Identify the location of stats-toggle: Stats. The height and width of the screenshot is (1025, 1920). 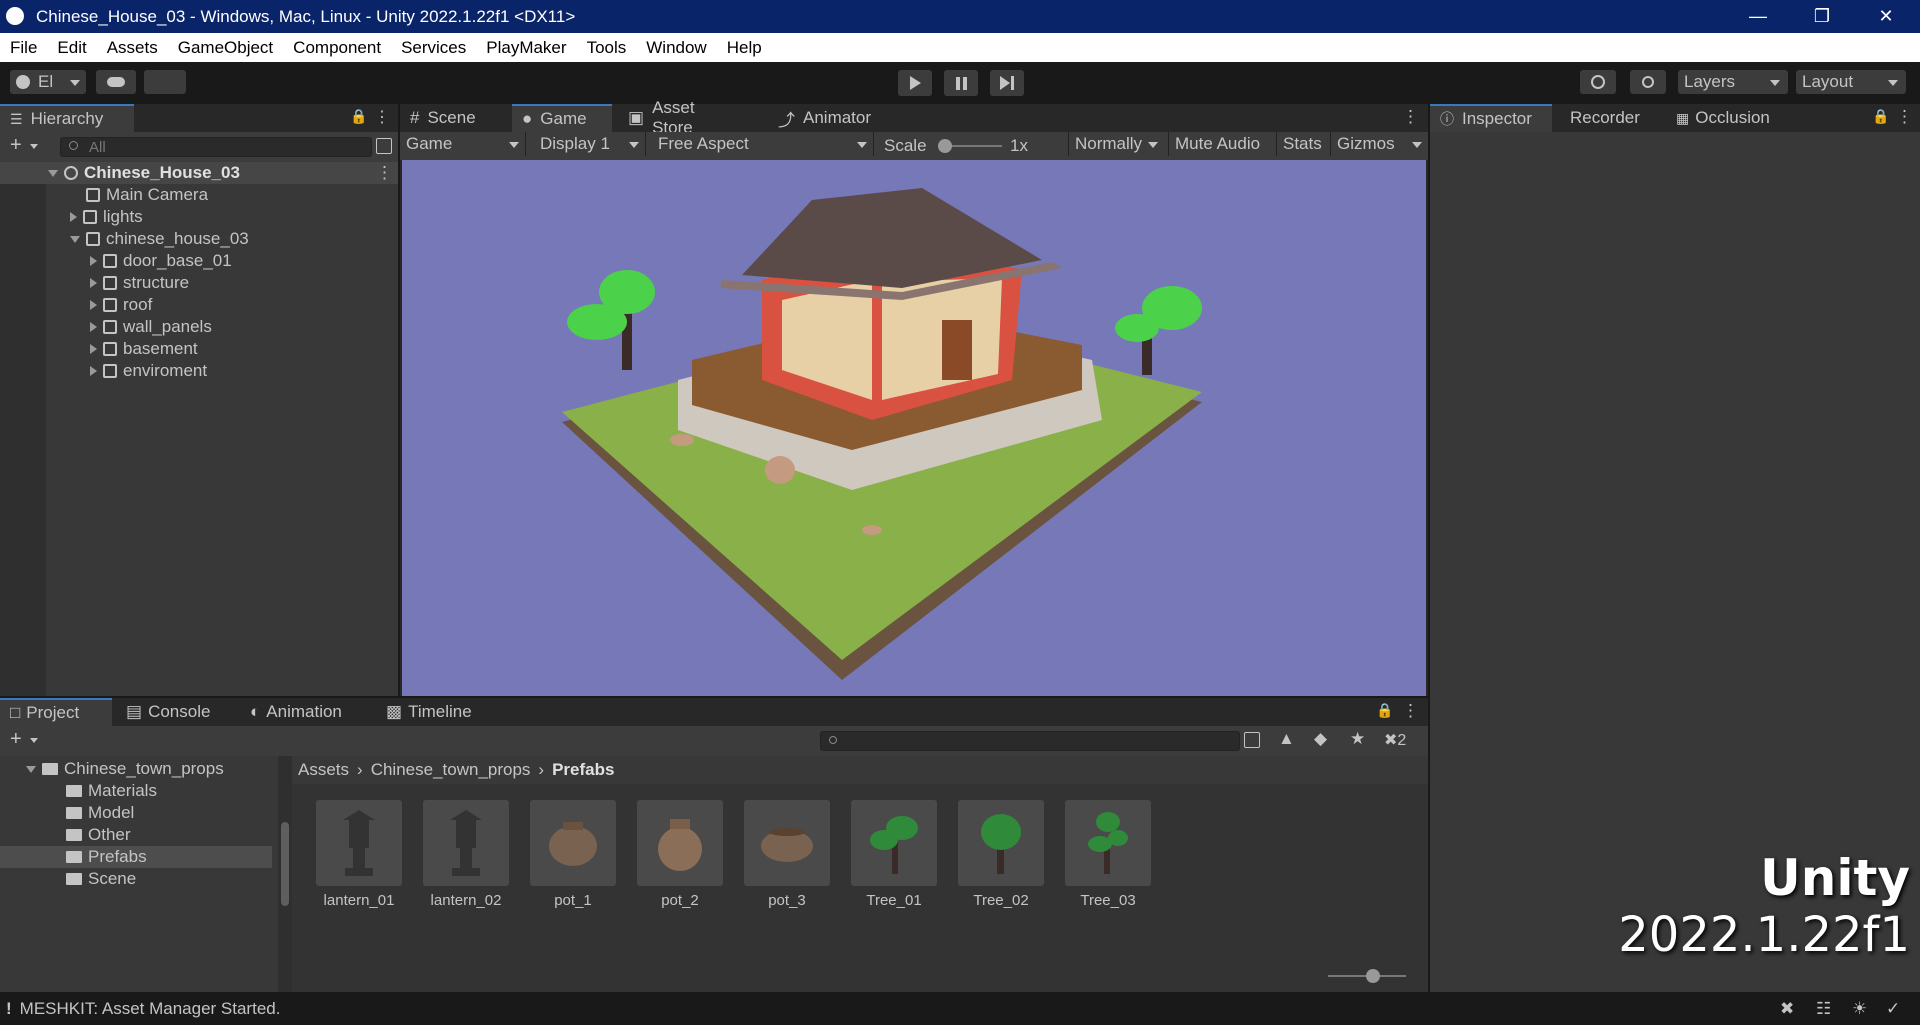
(1302, 144).